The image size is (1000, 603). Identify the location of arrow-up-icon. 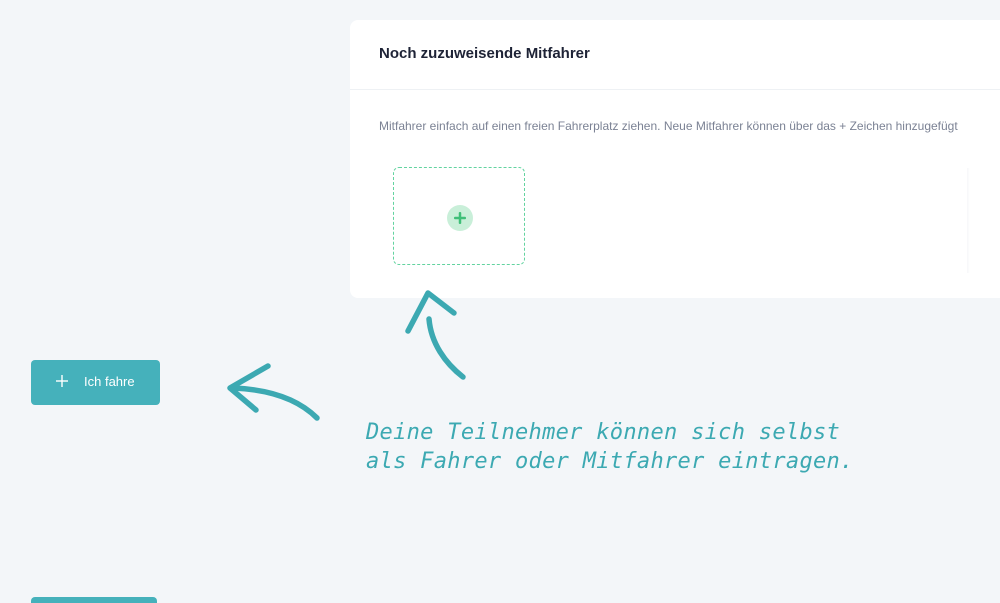
(435, 335).